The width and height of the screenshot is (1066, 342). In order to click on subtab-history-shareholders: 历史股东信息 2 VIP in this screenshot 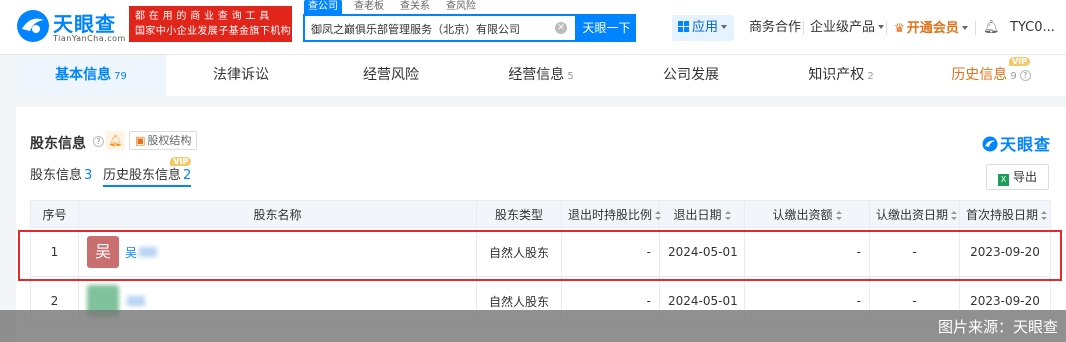, I will do `click(147, 172)`.